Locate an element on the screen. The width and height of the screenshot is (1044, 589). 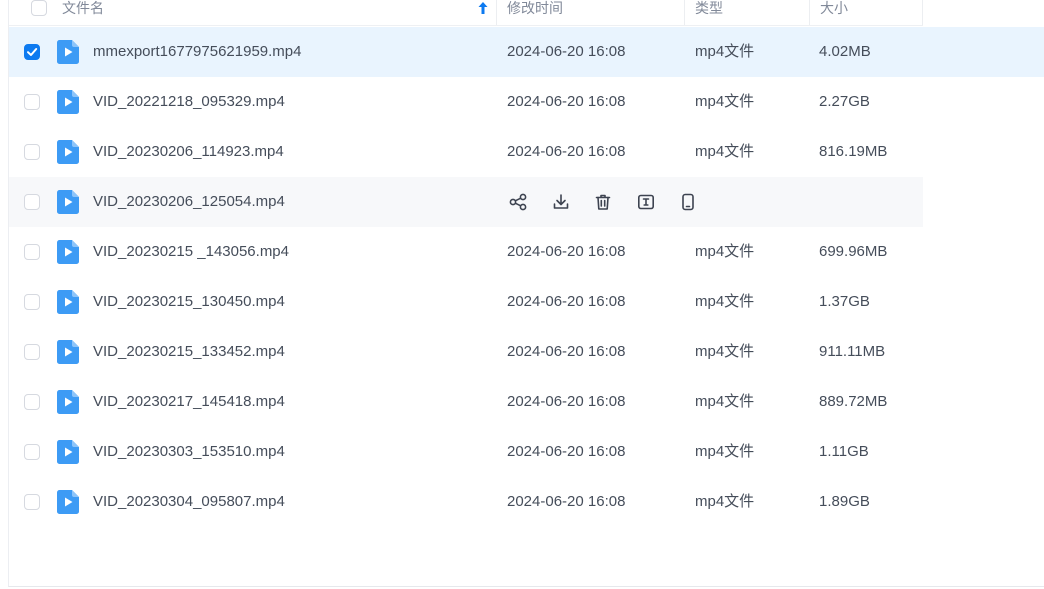
file-size: 911.11MB is located at coordinates (852, 351).